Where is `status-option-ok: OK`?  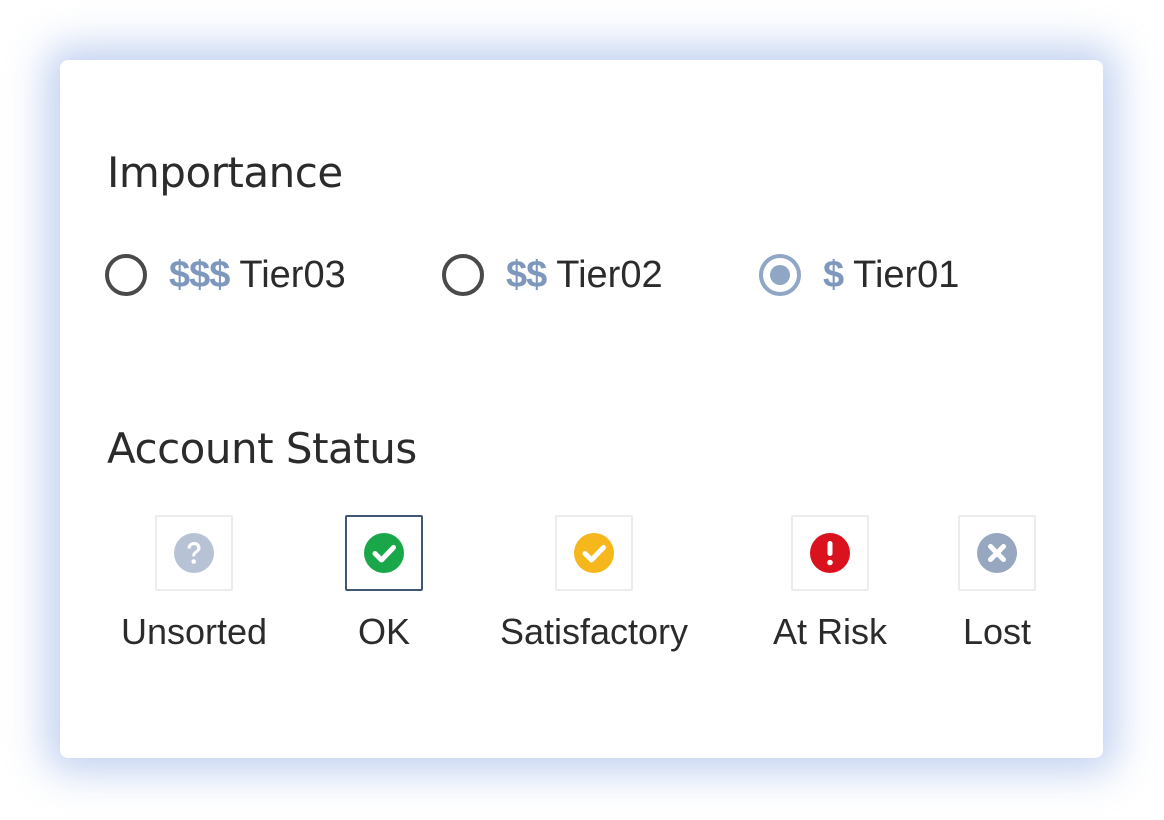 status-option-ok: OK is located at coordinates (384, 584).